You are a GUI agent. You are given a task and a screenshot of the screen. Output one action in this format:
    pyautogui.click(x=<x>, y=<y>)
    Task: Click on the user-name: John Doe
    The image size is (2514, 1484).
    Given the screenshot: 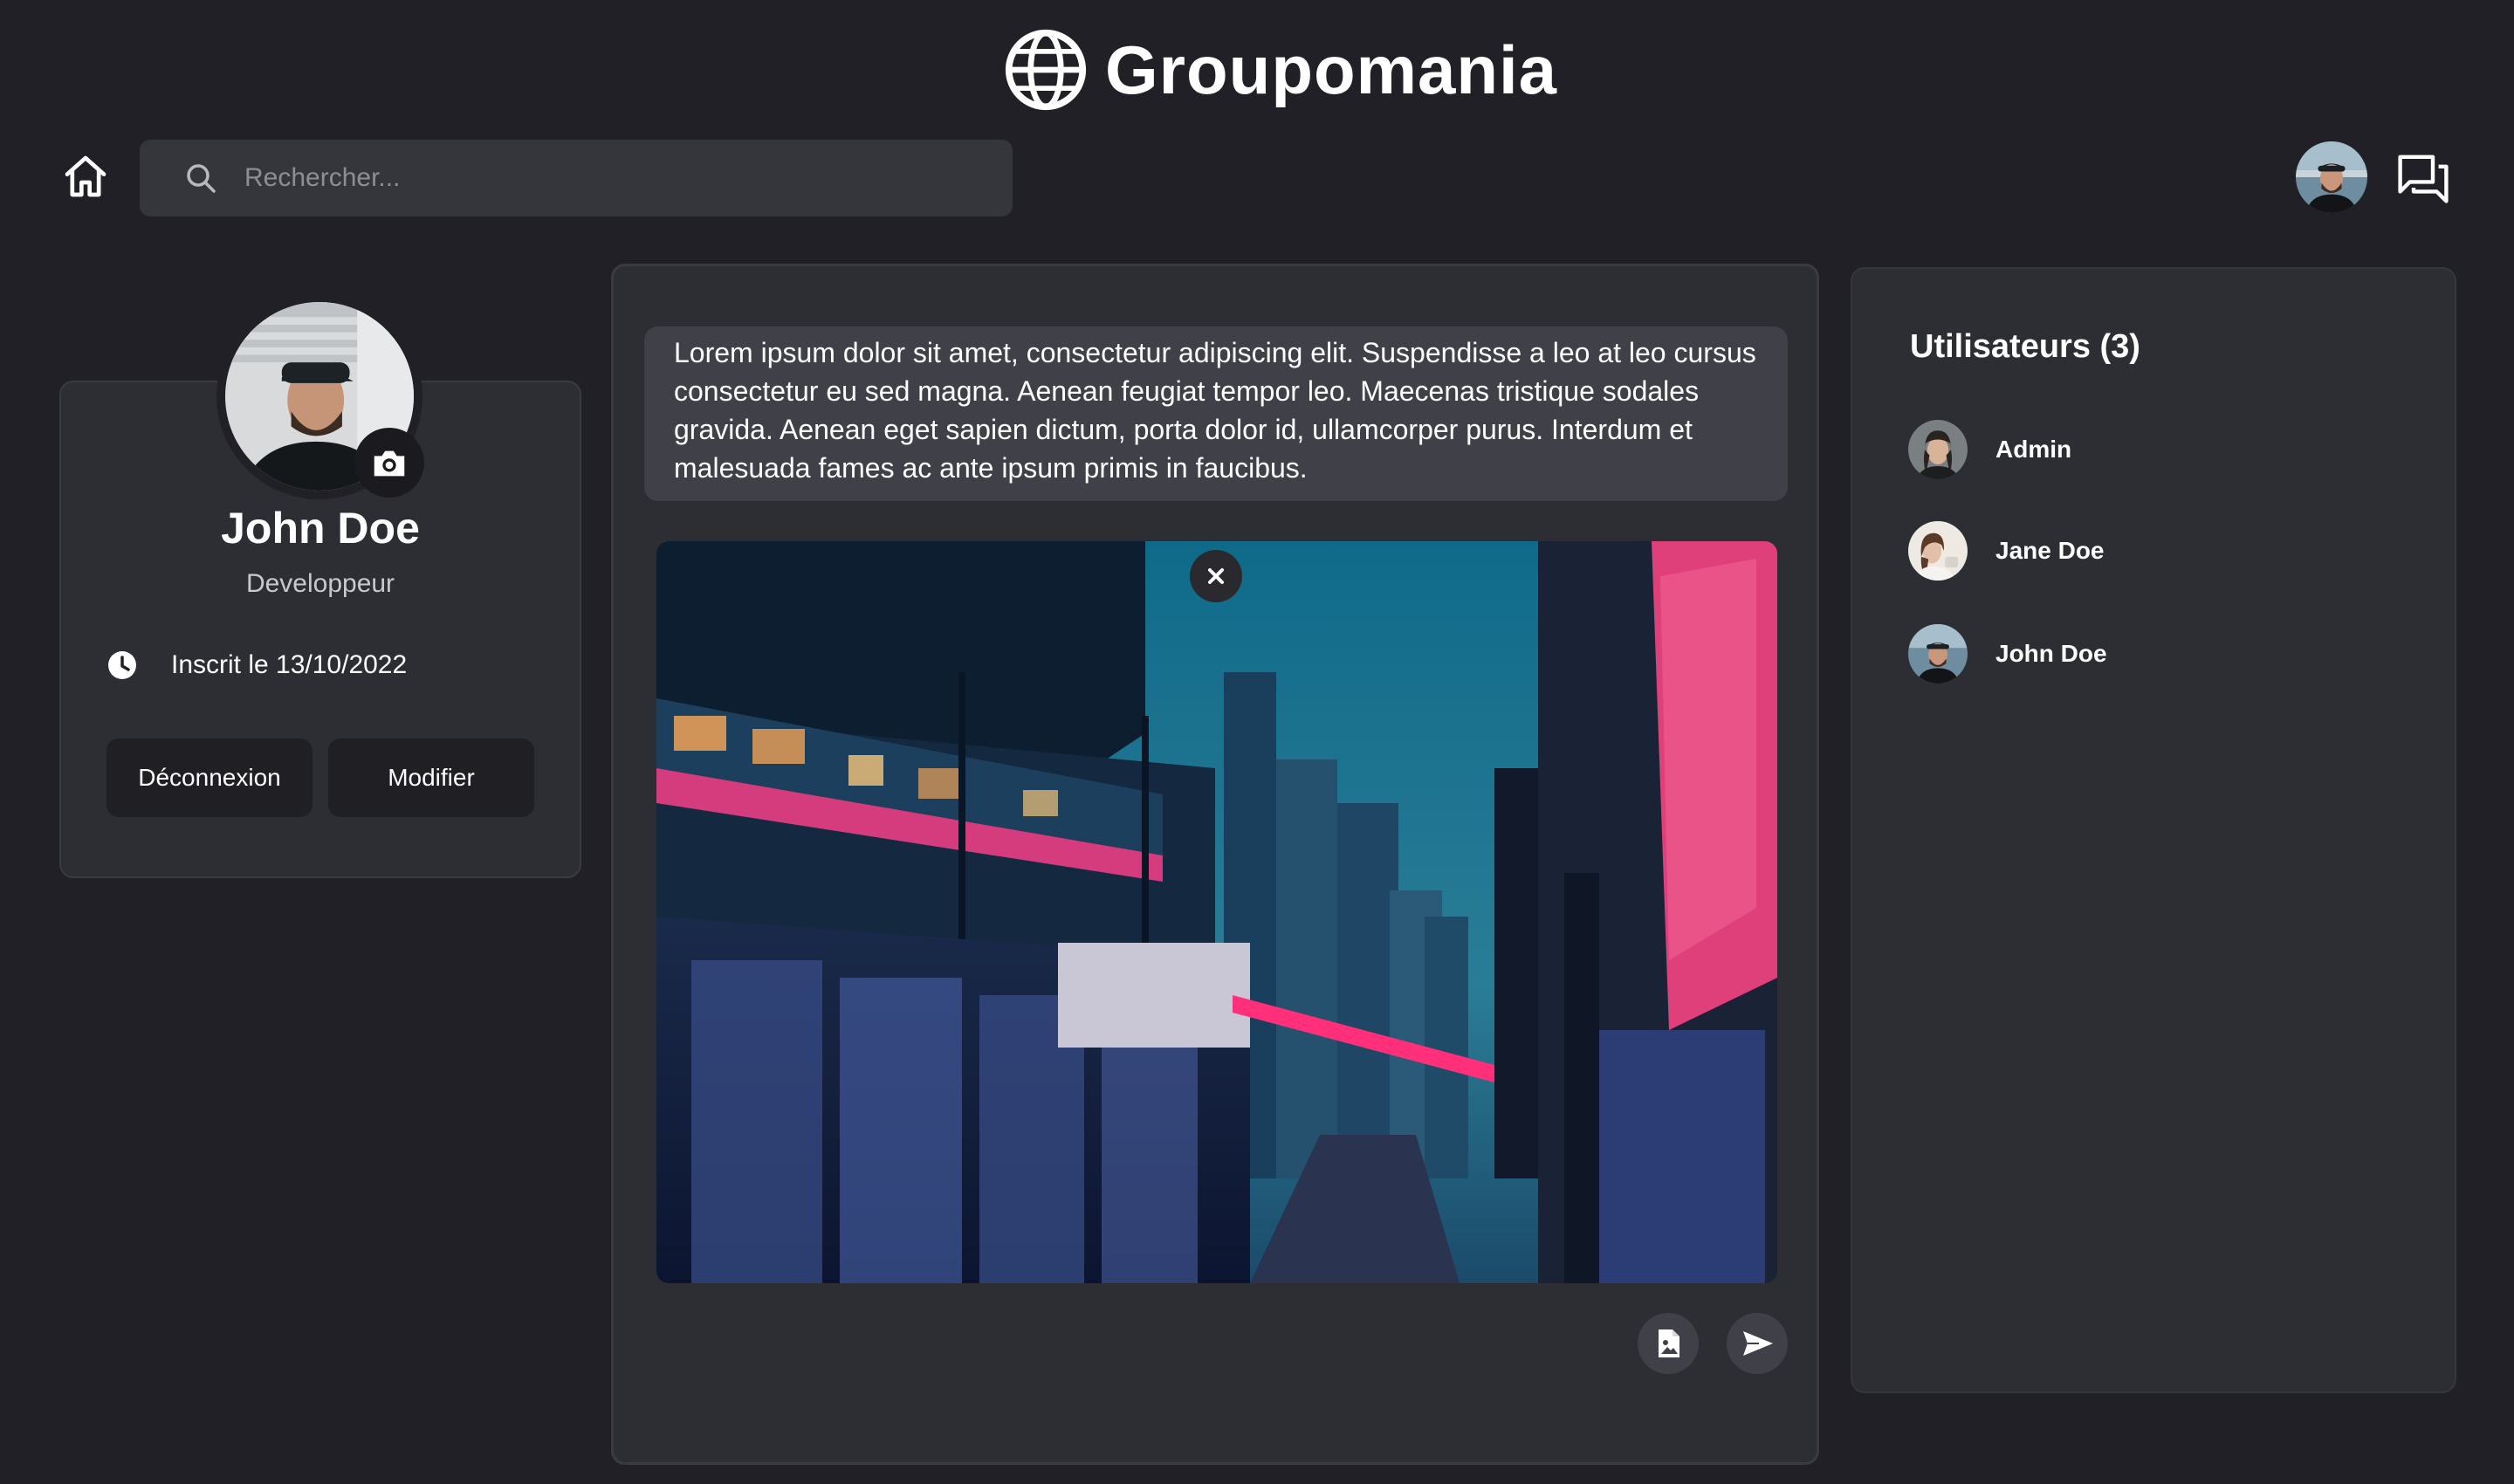 What is the action you would take?
    pyautogui.click(x=2051, y=653)
    